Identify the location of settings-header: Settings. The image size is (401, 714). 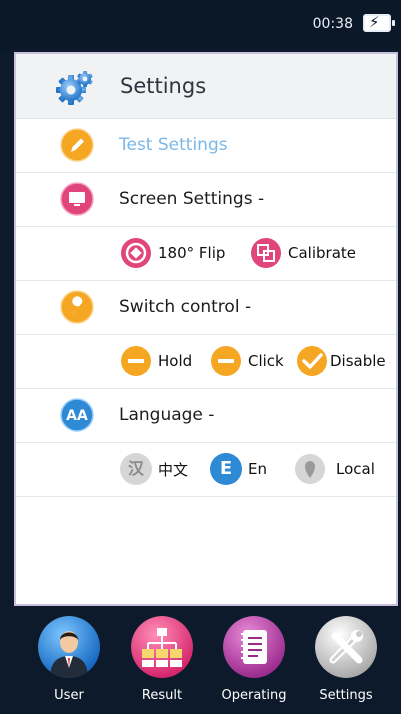
(206, 86).